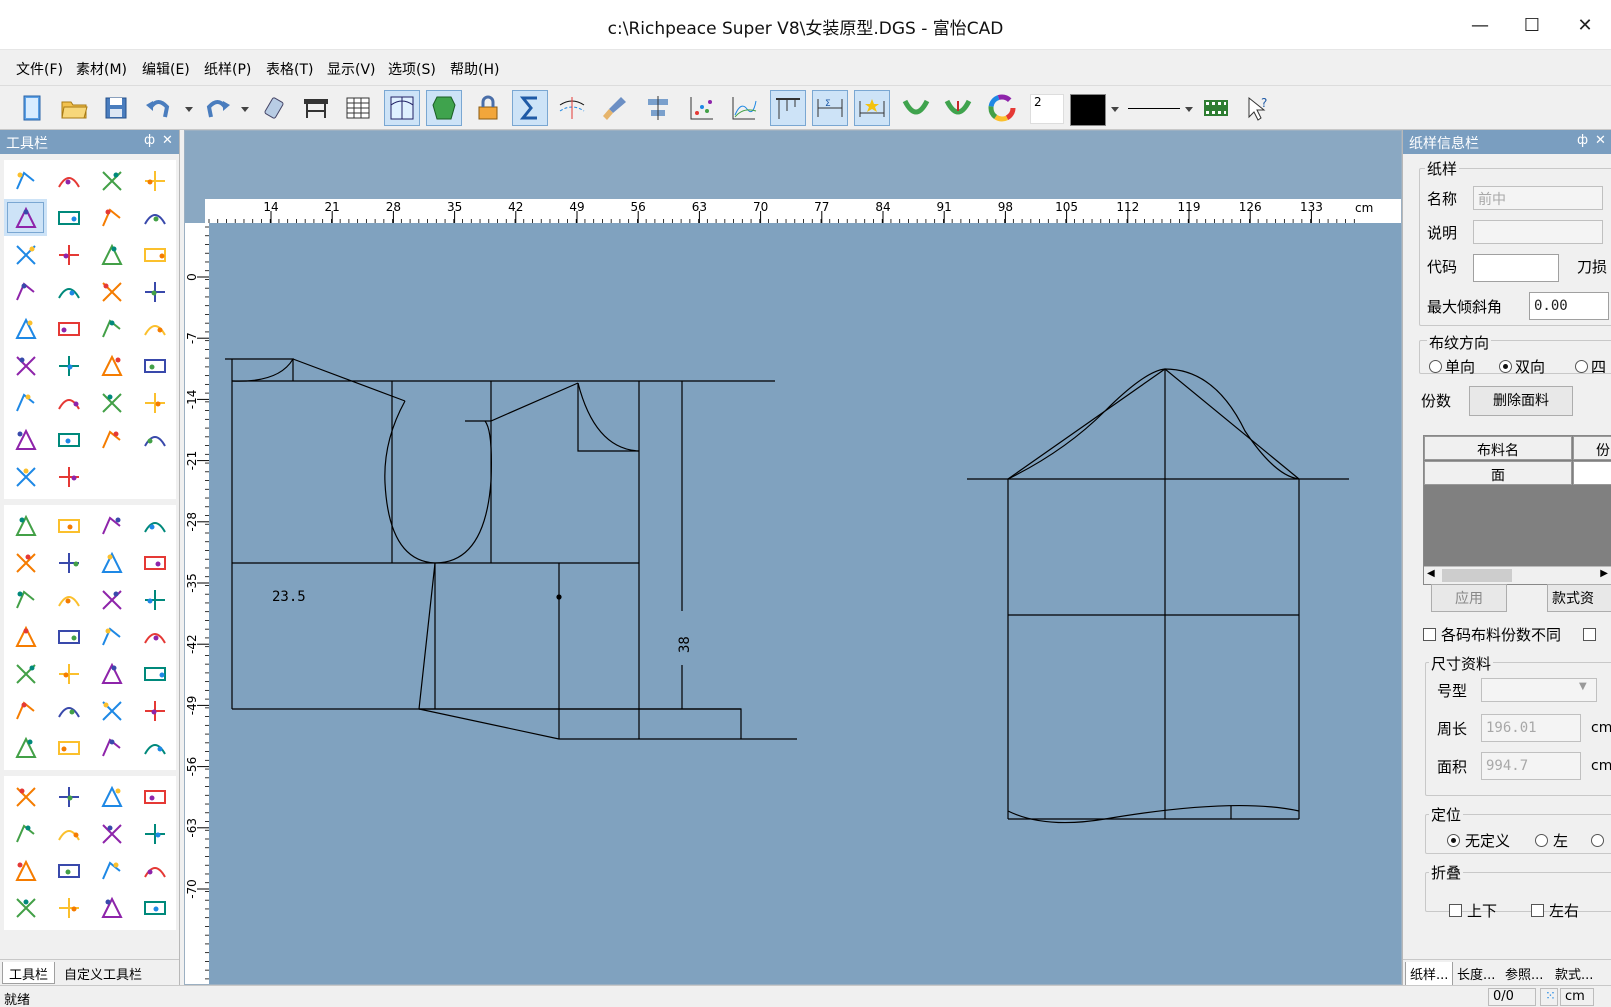 This screenshot has height=1007, width=1611. I want to click on measure-ruler-icon, so click(788, 108).